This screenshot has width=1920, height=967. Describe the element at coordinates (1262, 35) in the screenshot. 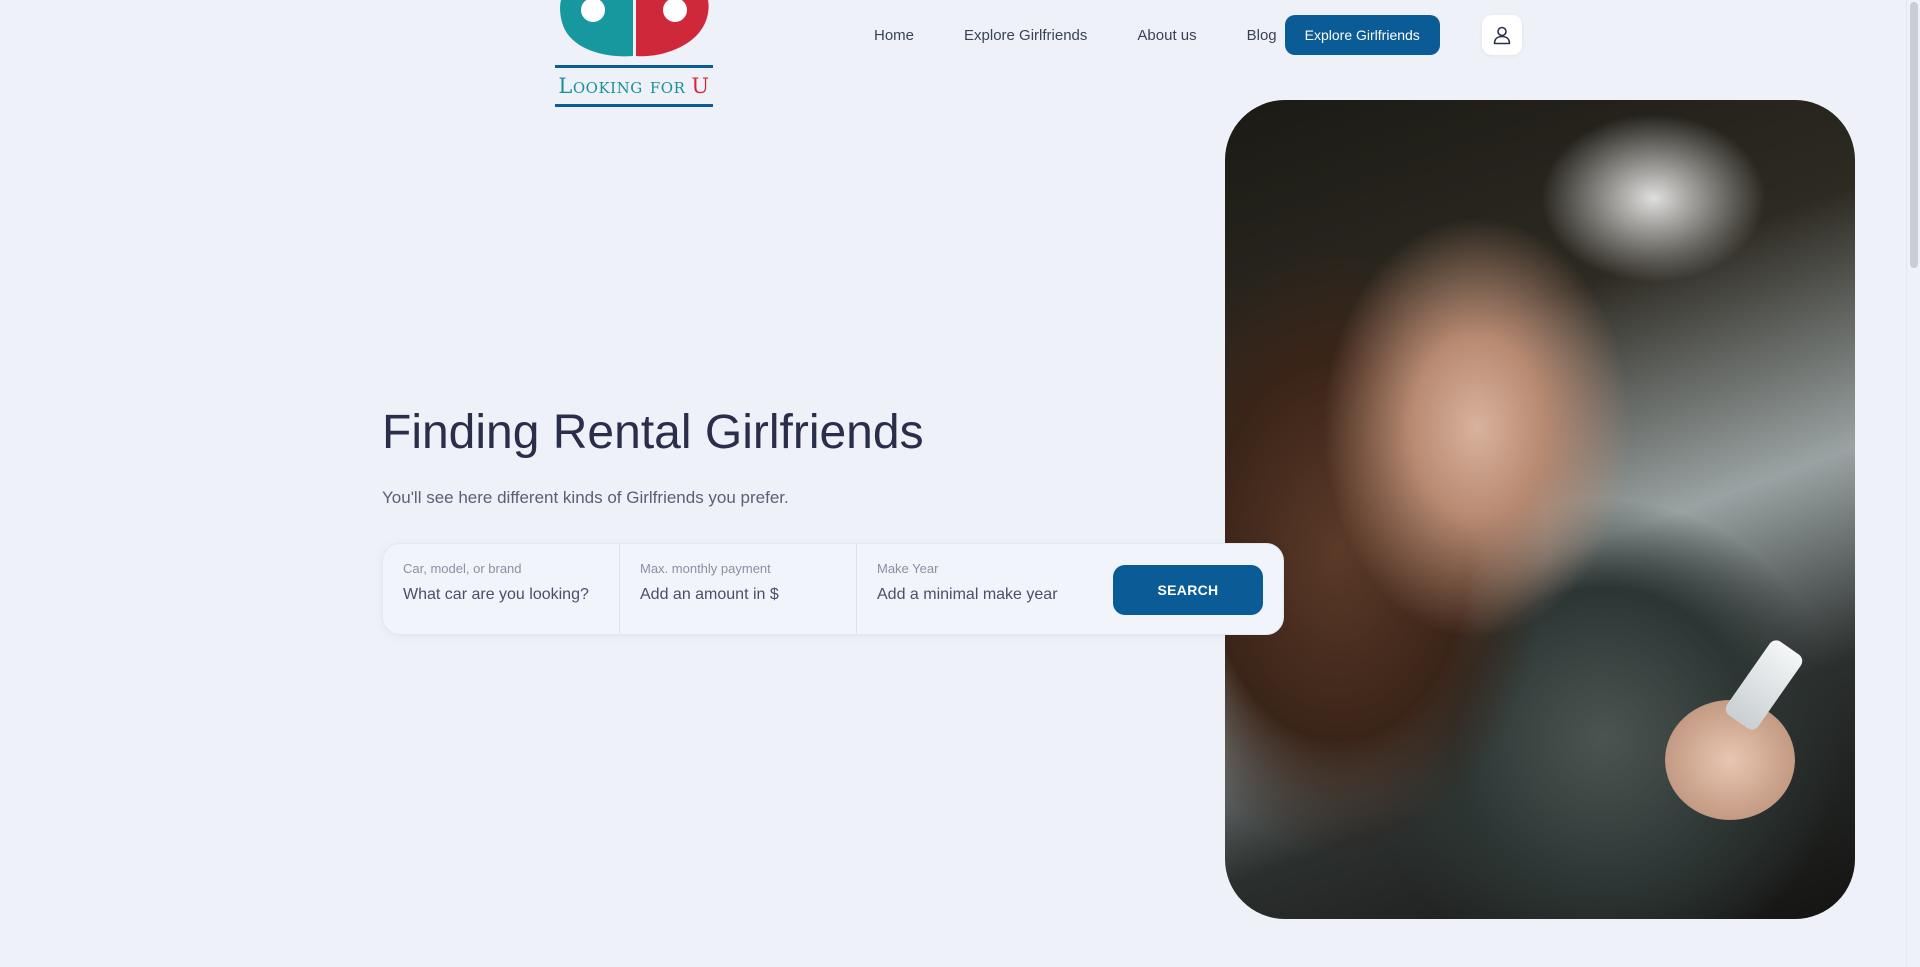

I see `nav-link-blog: Blog` at that location.